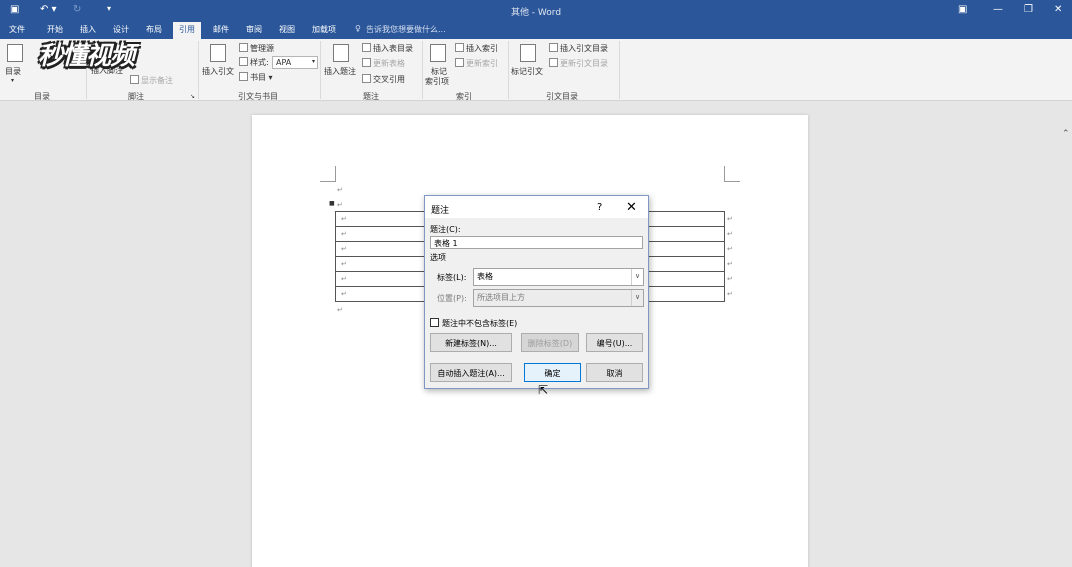 Image resolution: width=1072 pixels, height=567 pixels. I want to click on mark-entry-icon, so click(438, 53).